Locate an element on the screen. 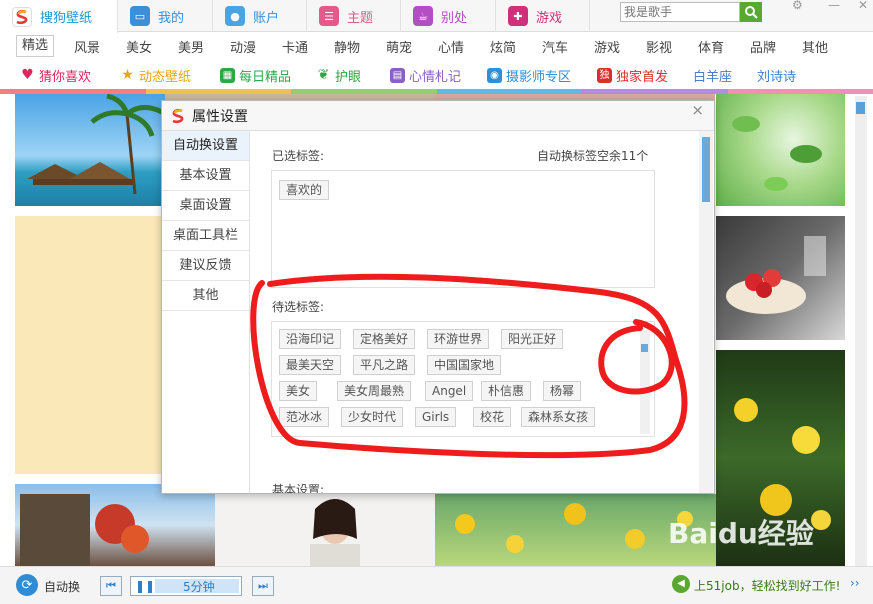 The height and width of the screenshot is (604, 873). feature-label: 心情札记 is located at coordinates (435, 77).